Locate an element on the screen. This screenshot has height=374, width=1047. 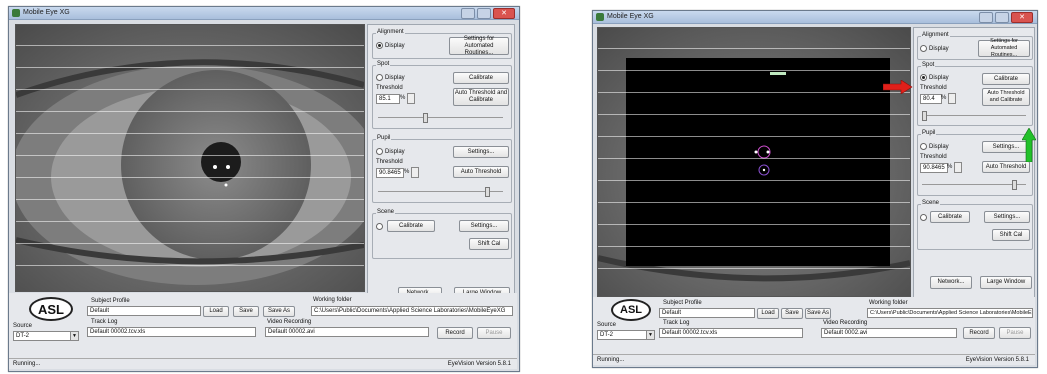
red-arrow-icon is located at coordinates (898, 87).